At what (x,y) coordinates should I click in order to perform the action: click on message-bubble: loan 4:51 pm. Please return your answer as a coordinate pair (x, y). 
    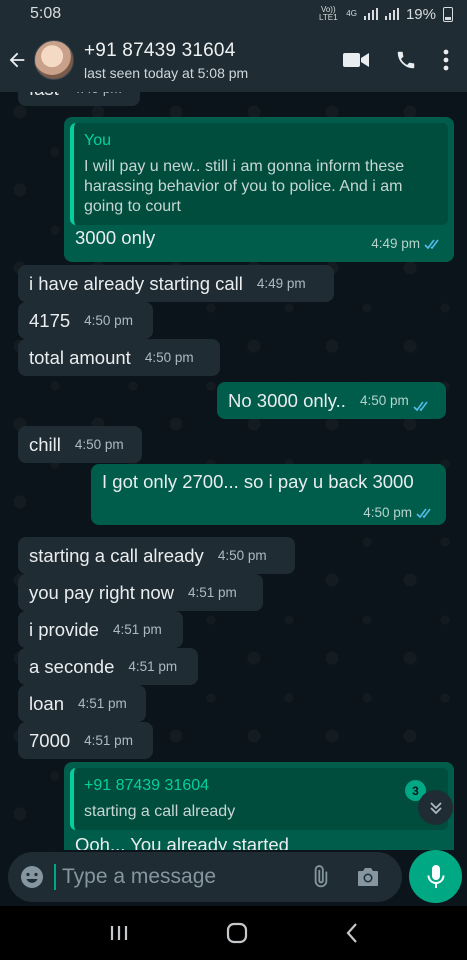
    Looking at the image, I should click on (82, 703).